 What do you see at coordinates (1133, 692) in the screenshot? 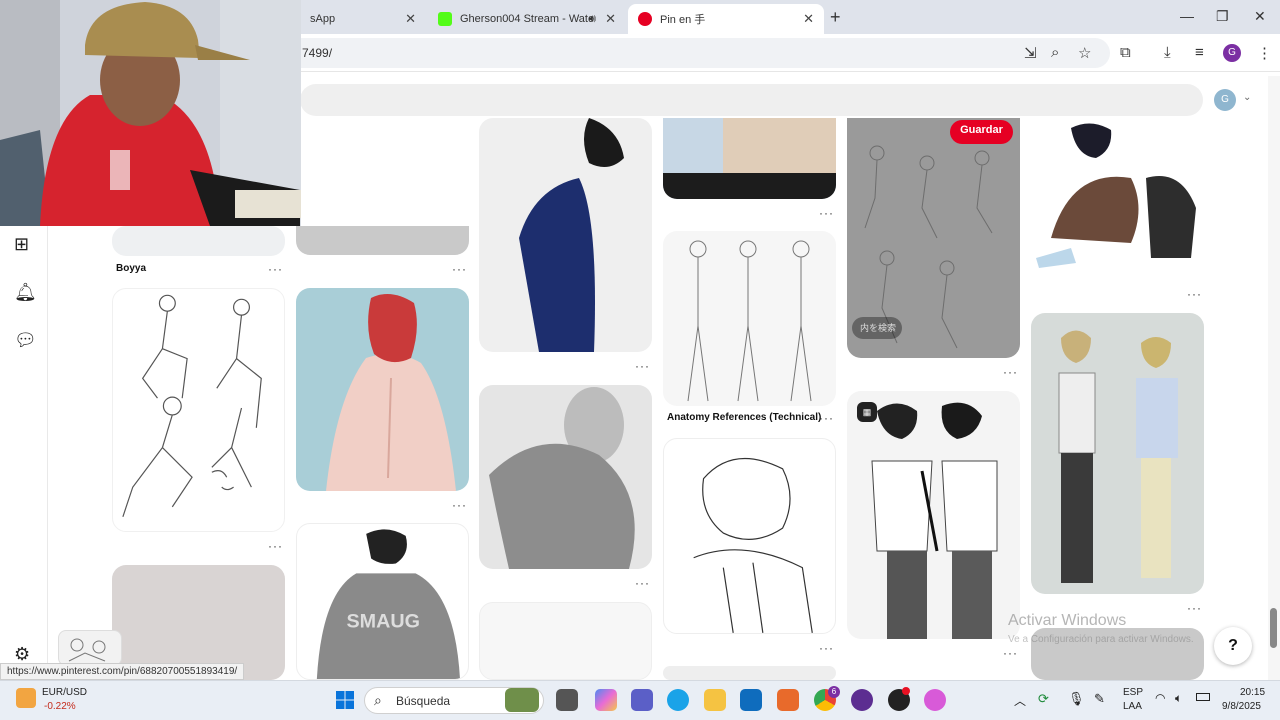
I see `language-indicator: ESP` at bounding box center [1133, 692].